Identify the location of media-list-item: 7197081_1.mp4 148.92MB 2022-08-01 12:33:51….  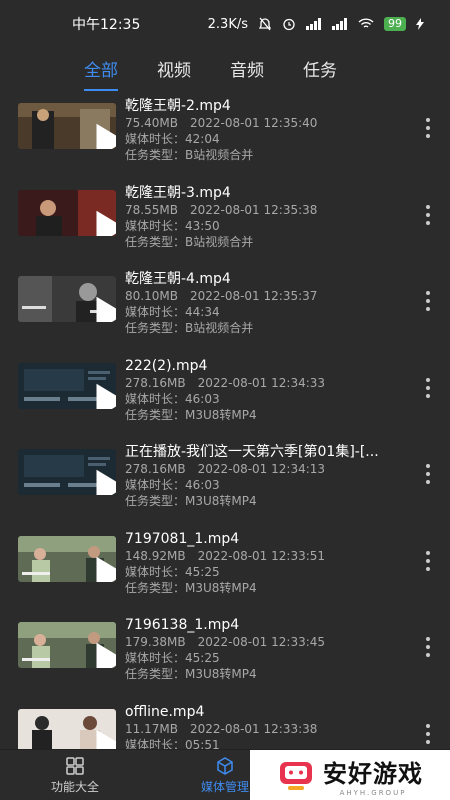
(225, 566).